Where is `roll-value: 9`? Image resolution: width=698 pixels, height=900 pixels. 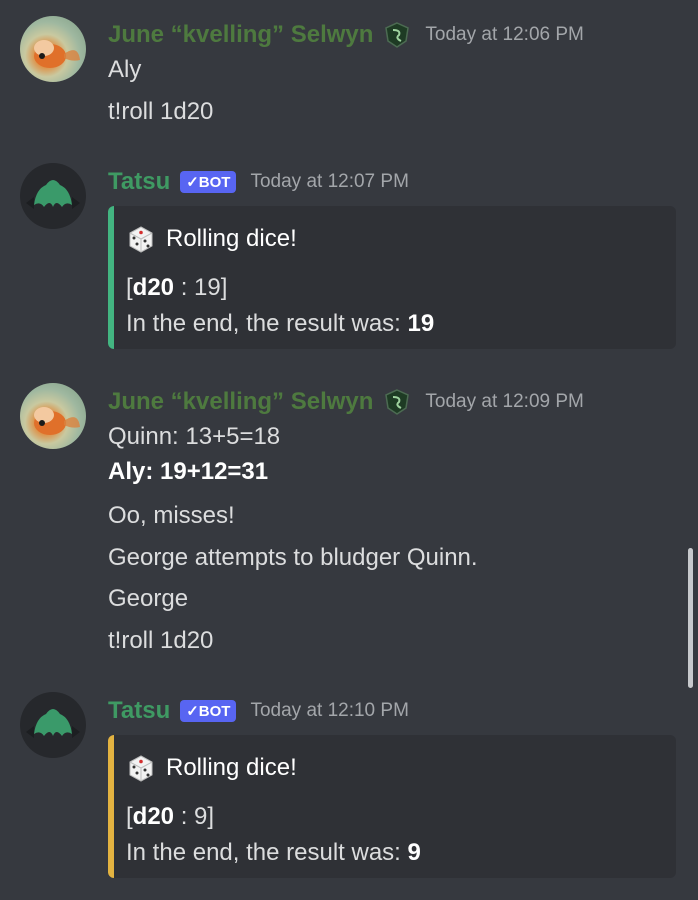
roll-value: 9 is located at coordinates (201, 816).